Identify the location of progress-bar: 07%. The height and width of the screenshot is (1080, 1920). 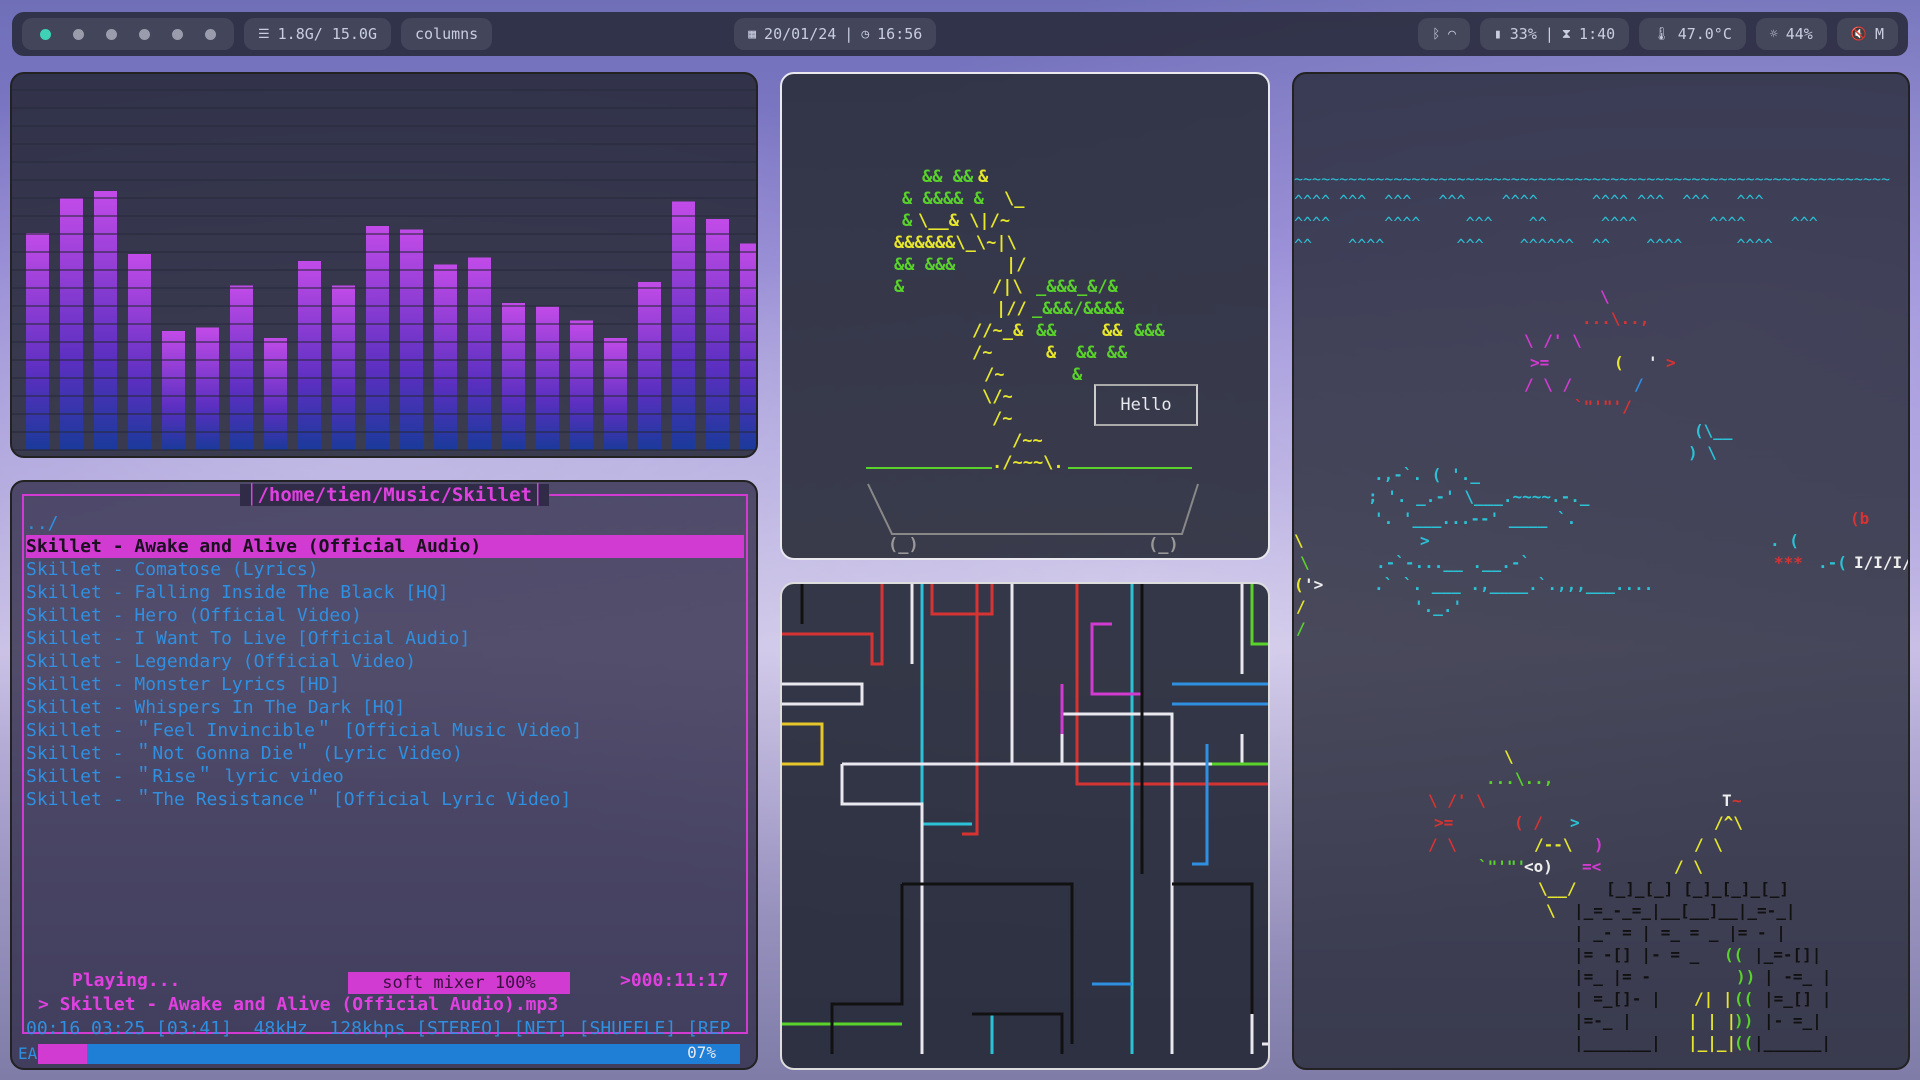
(389, 1053).